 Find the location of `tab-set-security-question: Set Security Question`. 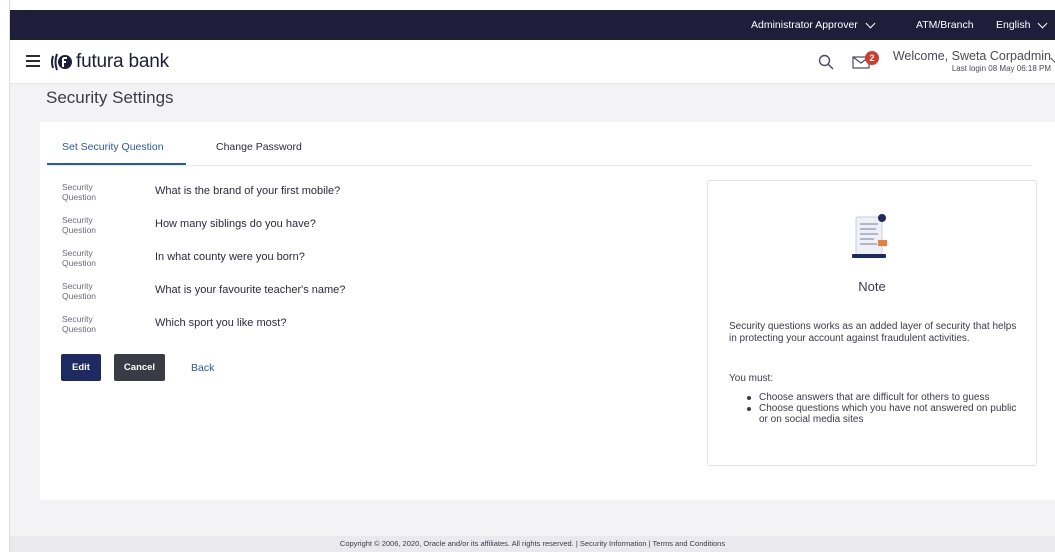

tab-set-security-question: Set Security Question is located at coordinates (113, 147).